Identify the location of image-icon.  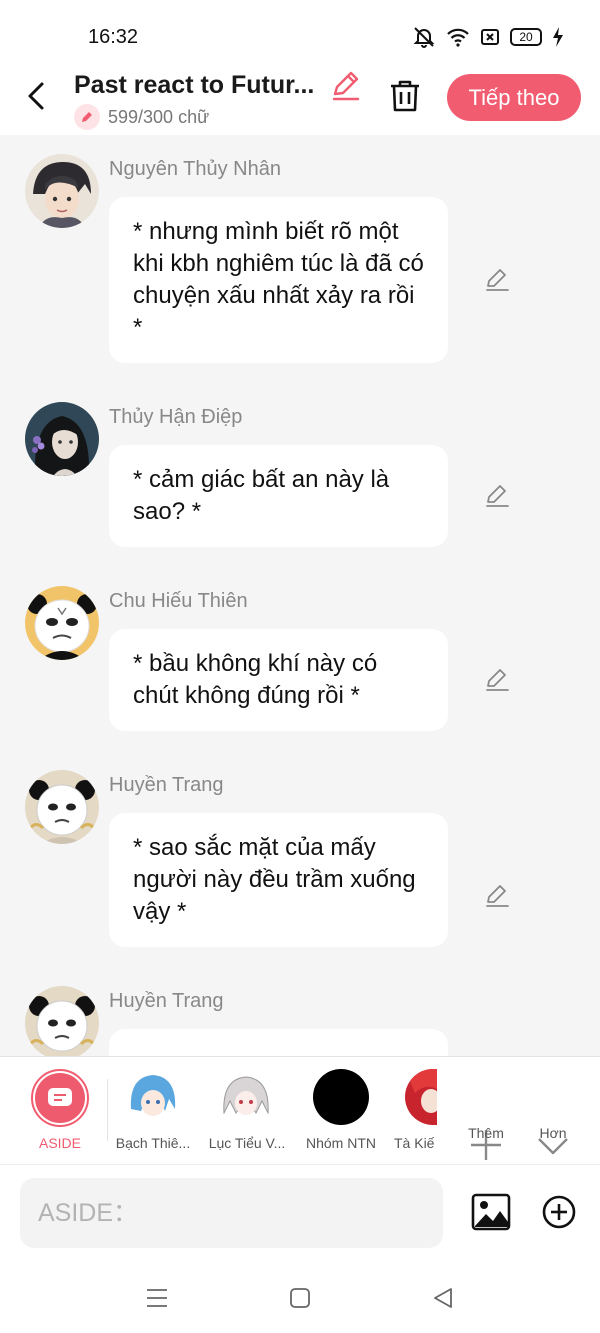
(491, 1212).